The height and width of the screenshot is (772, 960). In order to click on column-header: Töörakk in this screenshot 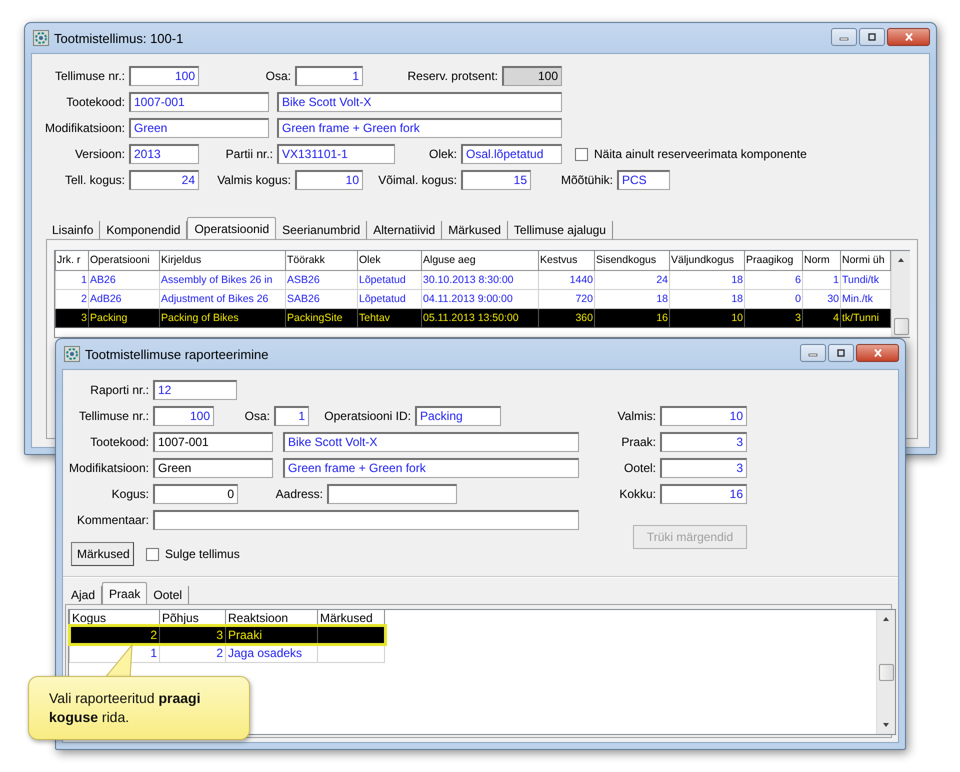, I will do `click(322, 260)`.